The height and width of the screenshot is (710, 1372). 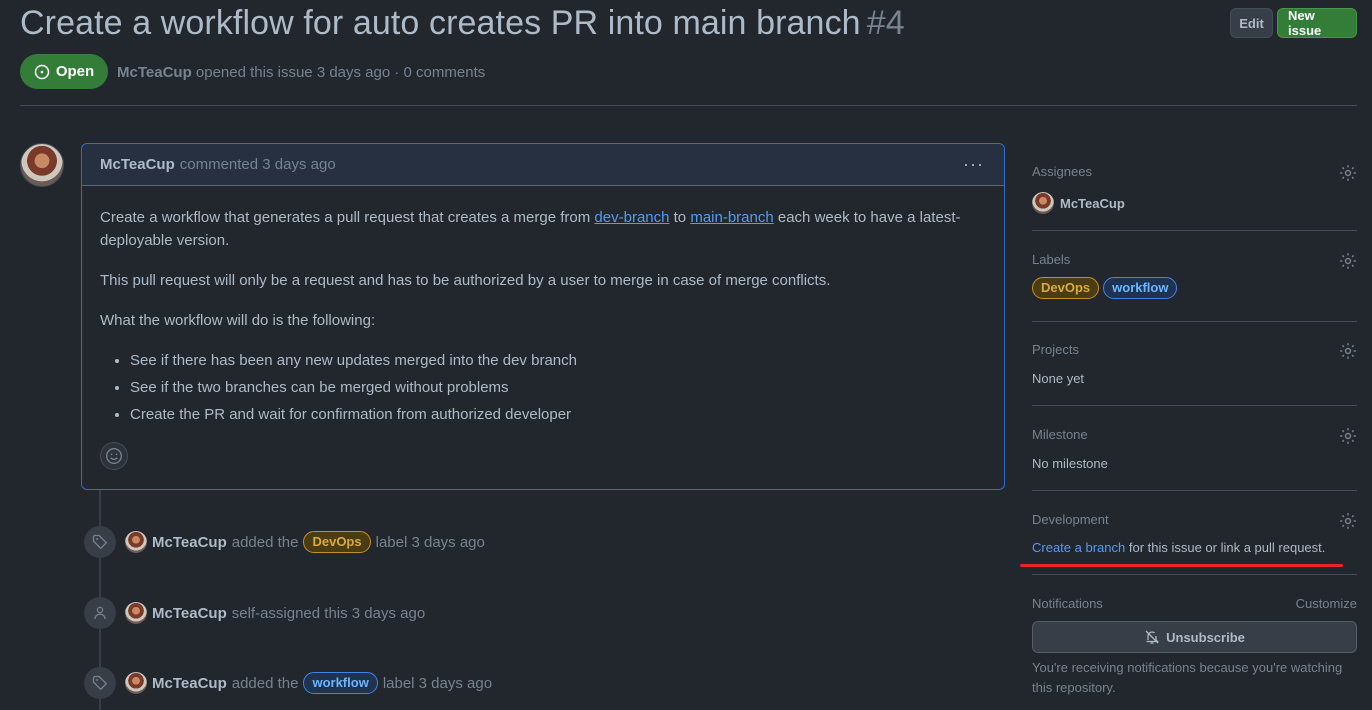 What do you see at coordinates (631, 217) in the screenshot?
I see `dev-branch-link: dev-branch` at bounding box center [631, 217].